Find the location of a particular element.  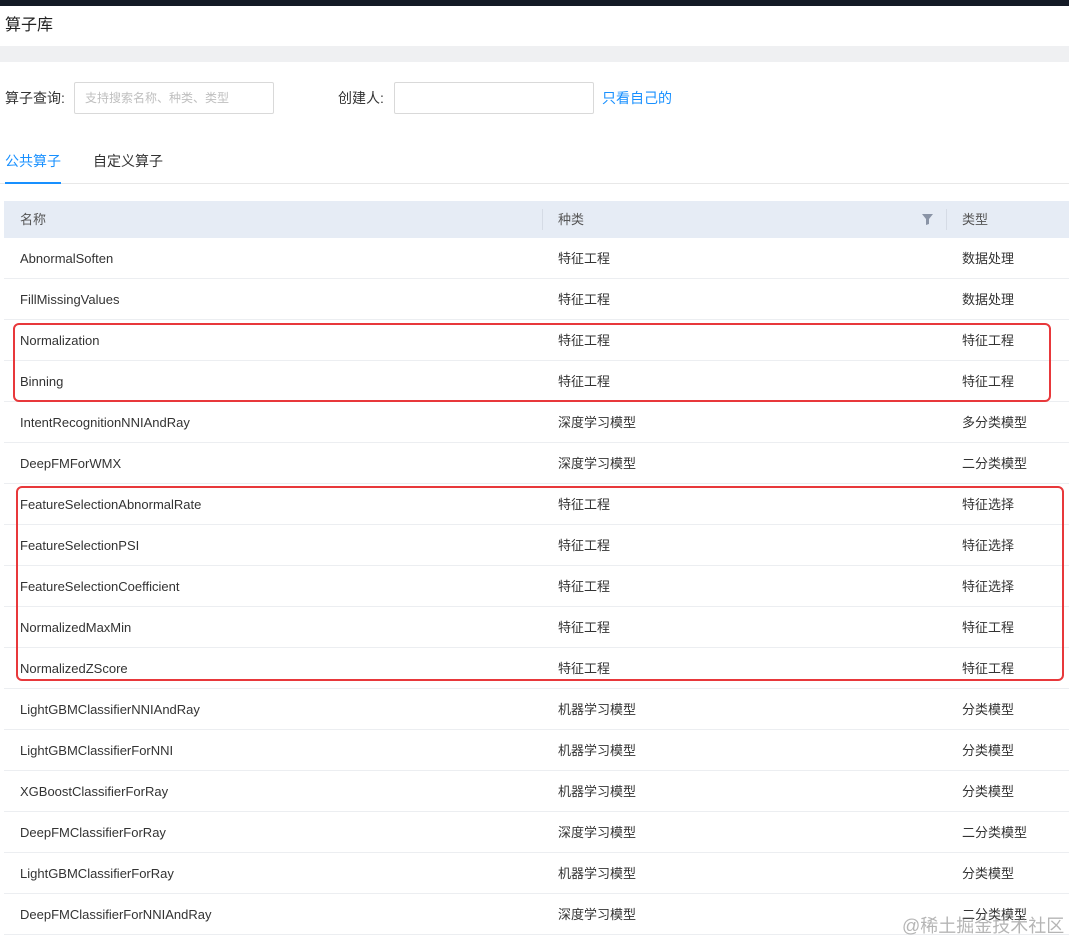

only-mine-link: 只看自己的 is located at coordinates (637, 98).